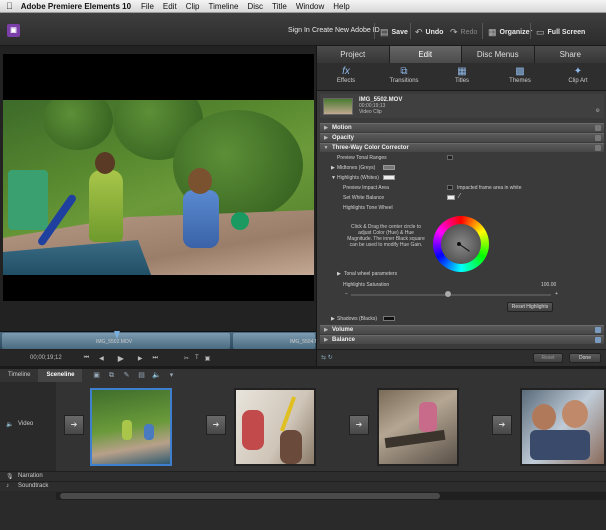  Describe the element at coordinates (451, 197) in the screenshot. I see `white-balance-swatch` at that location.